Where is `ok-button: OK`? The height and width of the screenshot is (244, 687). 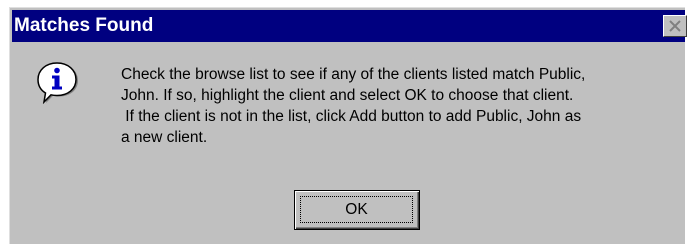 ok-button: OK is located at coordinates (357, 210).